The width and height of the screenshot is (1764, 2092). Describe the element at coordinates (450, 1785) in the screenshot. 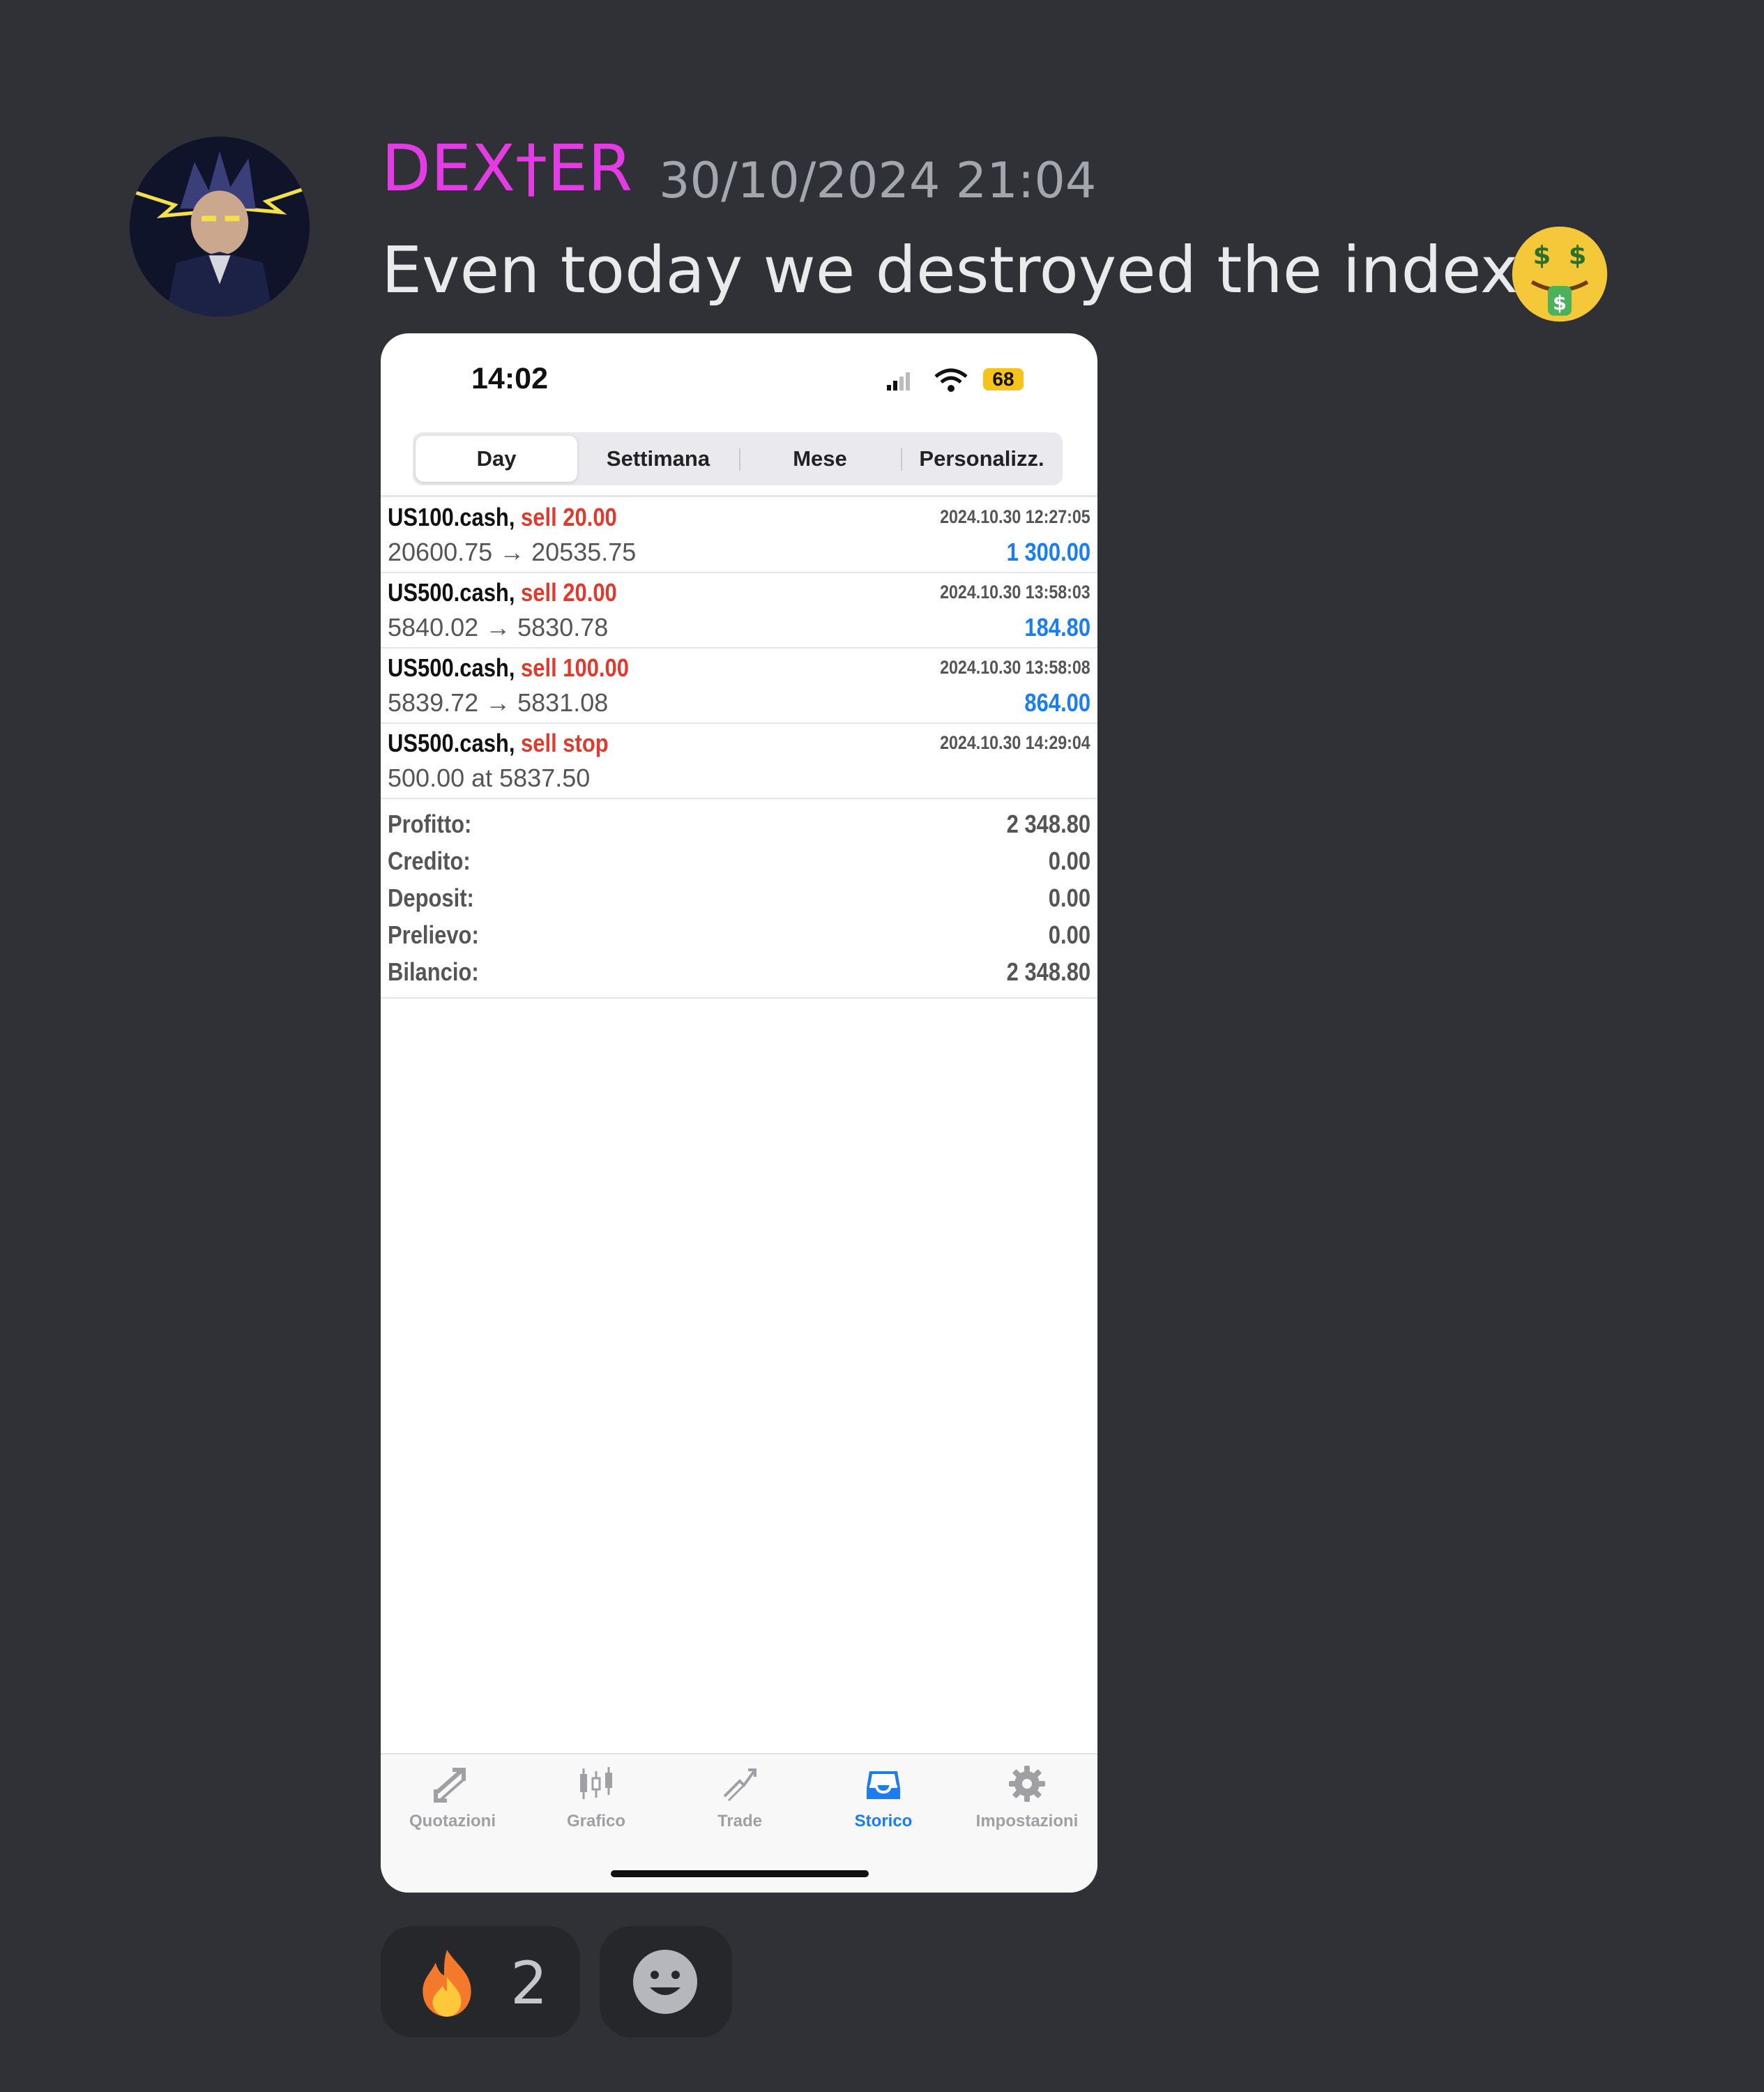

I see `quotes-icon` at that location.